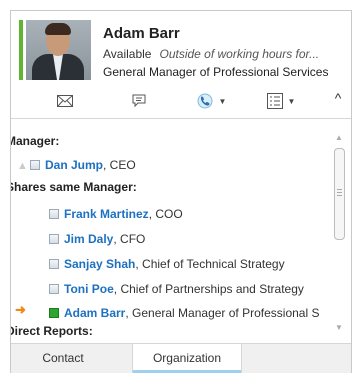 This screenshot has width=361, height=381. Describe the element at coordinates (88, 239) in the screenshot. I see `person-name: Jim Daly` at that location.